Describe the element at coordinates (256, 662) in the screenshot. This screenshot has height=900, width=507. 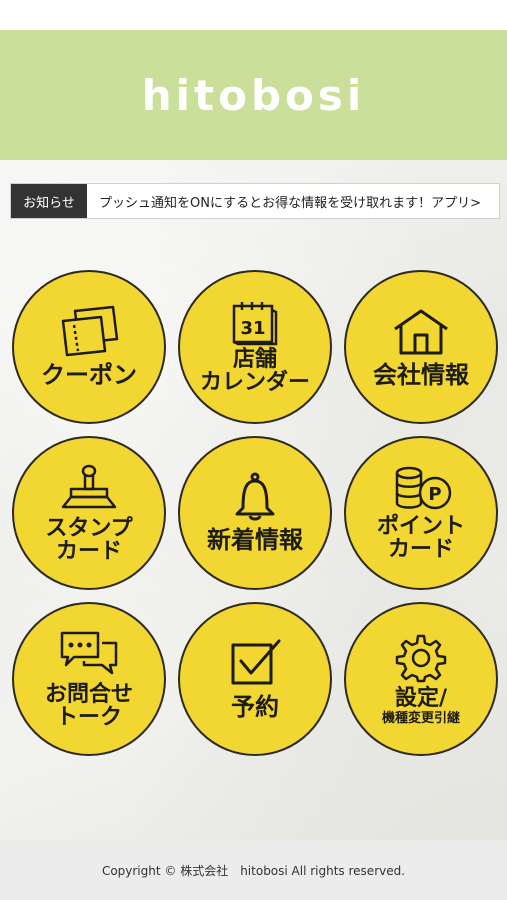
I see `checkbox-icon` at that location.